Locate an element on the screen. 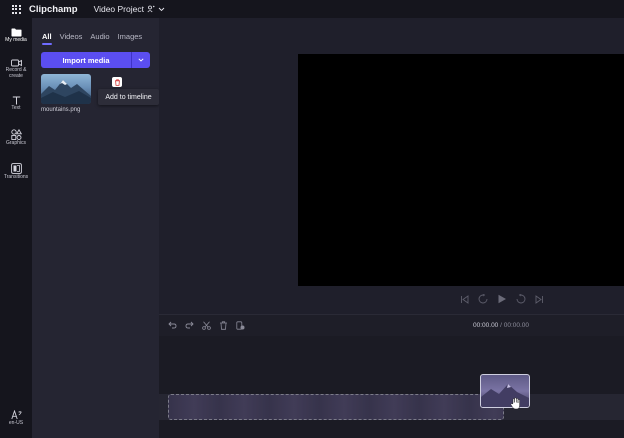 The width and height of the screenshot is (624, 438). grab-cursor-icon is located at coordinates (515, 403).